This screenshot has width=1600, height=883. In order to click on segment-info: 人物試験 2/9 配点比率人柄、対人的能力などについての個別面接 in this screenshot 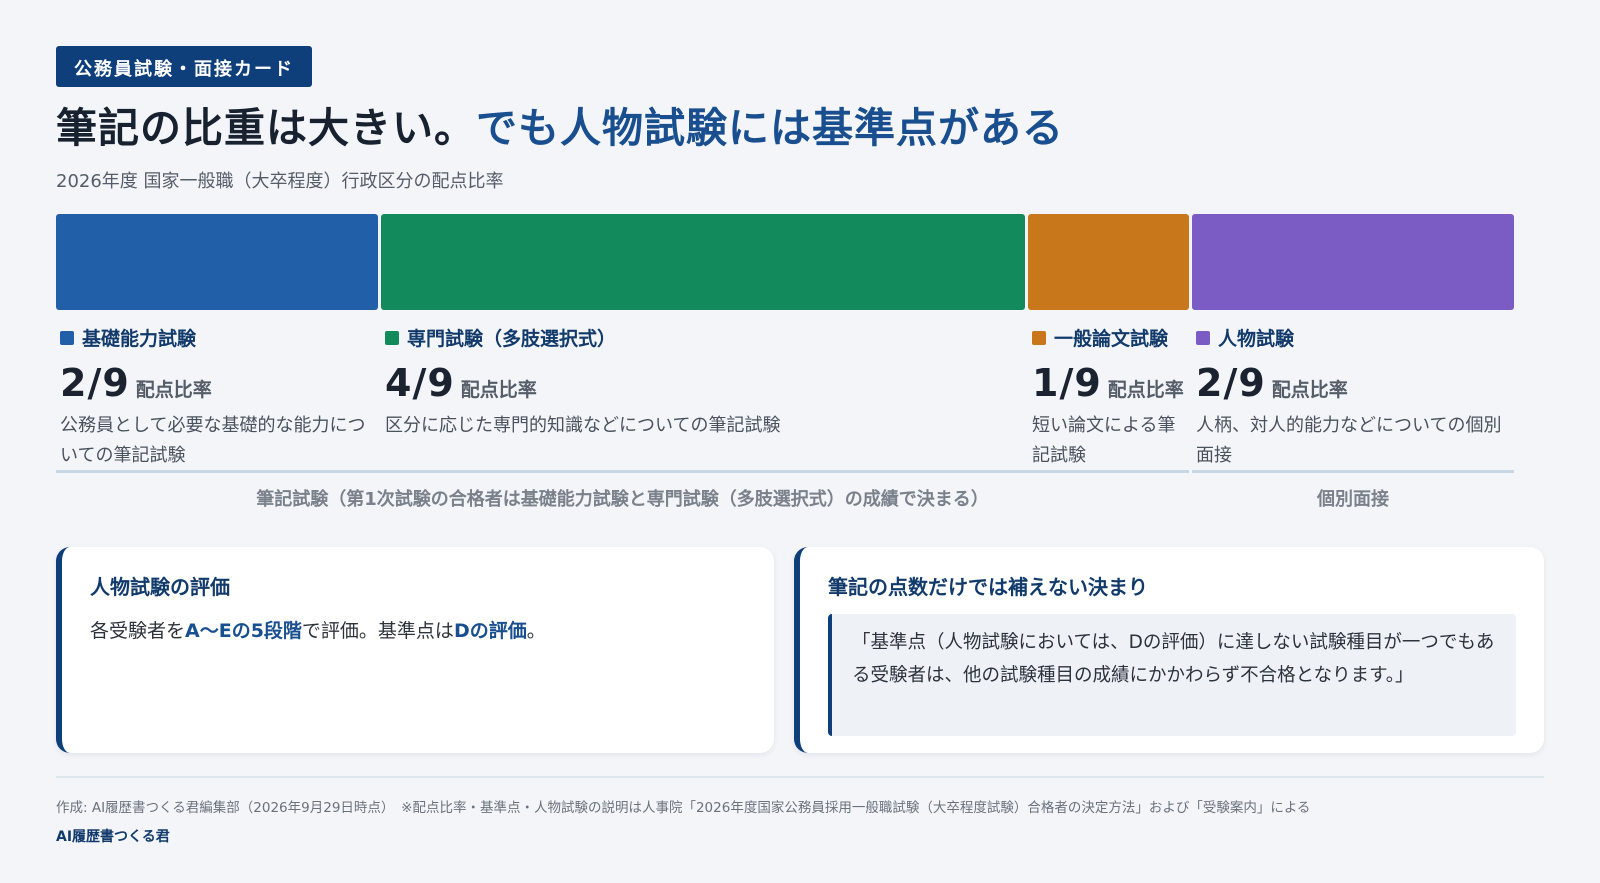, I will do `click(1353, 390)`.